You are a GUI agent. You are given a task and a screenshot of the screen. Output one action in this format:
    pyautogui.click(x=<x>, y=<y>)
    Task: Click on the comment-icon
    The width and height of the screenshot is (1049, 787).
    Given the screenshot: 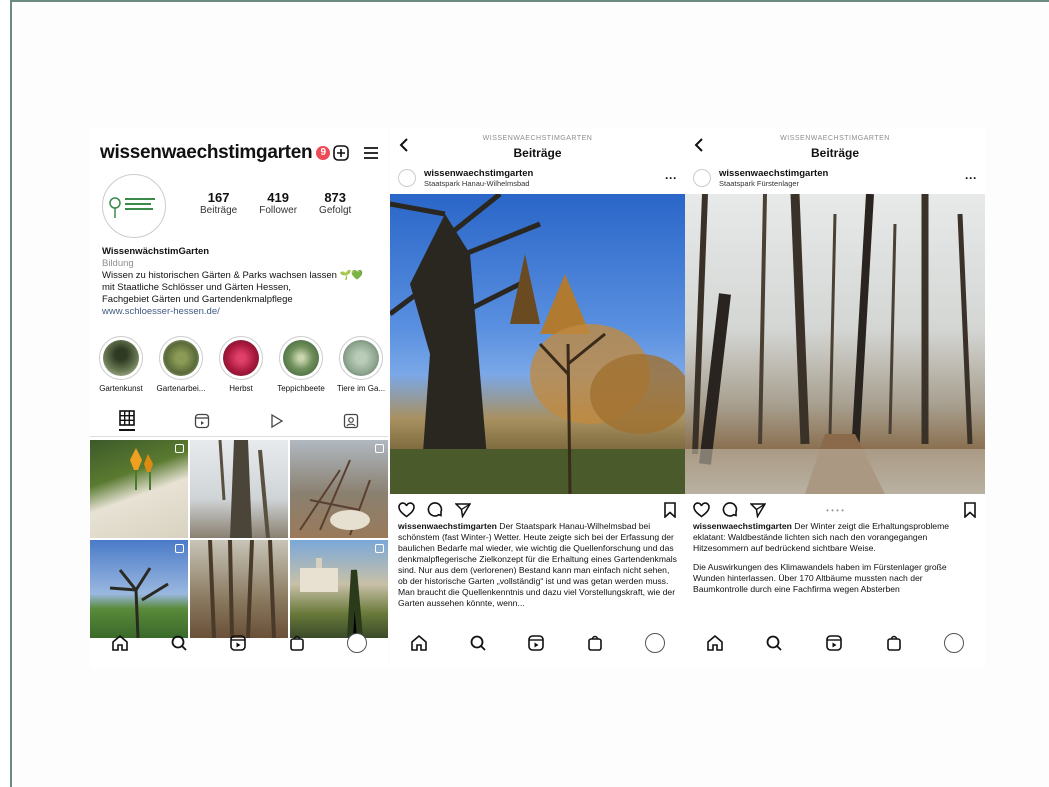 What is the action you would take?
    pyautogui.click(x=435, y=510)
    